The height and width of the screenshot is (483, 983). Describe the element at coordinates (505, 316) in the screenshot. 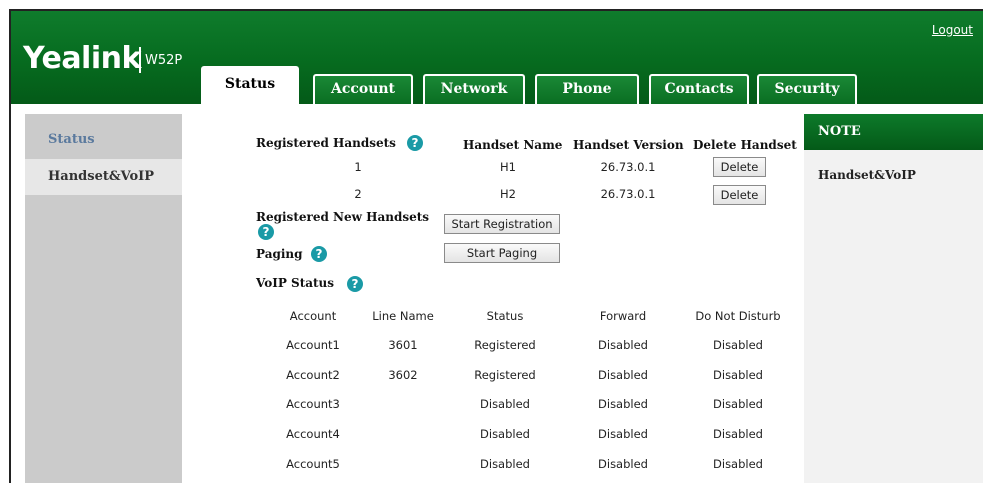

I see `col-status: Status` at that location.